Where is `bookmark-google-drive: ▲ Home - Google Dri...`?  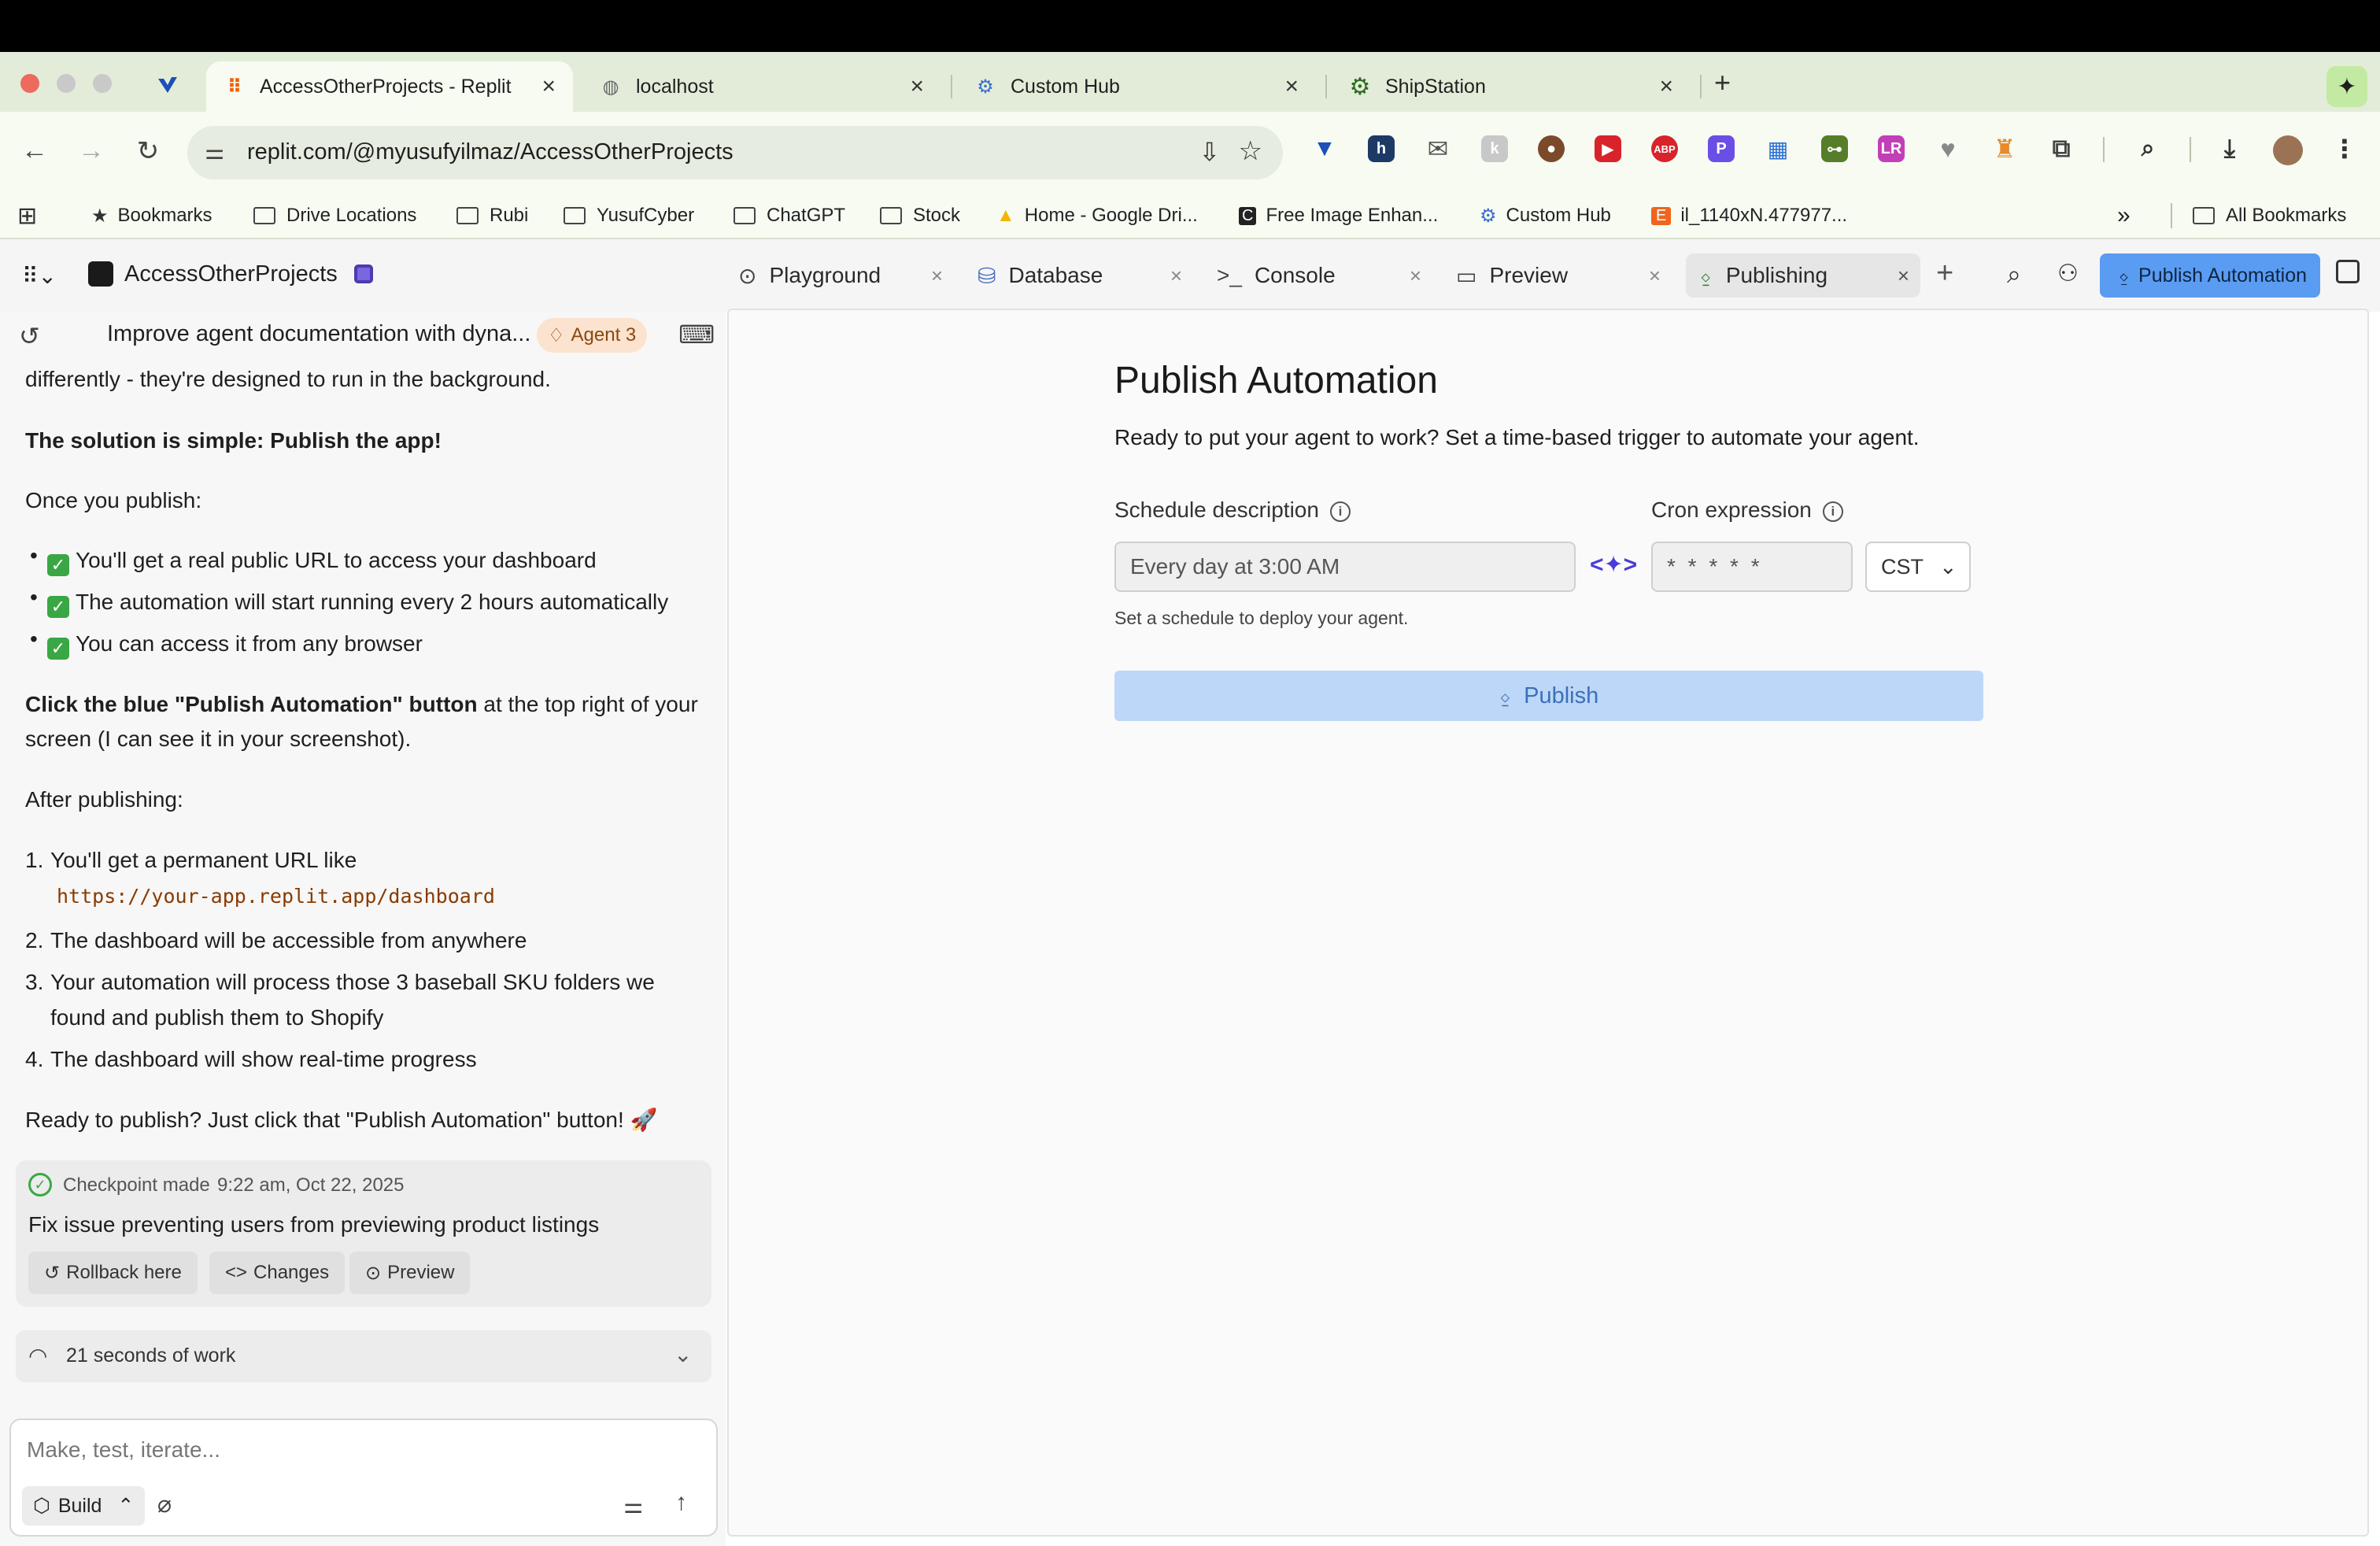
bookmark-google-drive: ▲ Home - Google Dri... is located at coordinates (1097, 216).